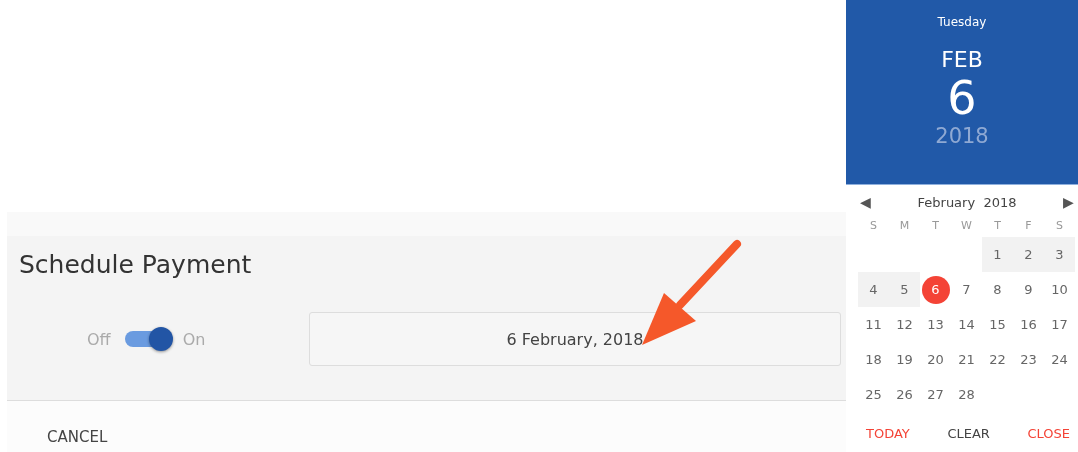 This screenshot has width=1078, height=452. I want to click on calendar-day: 1, so click(997, 254).